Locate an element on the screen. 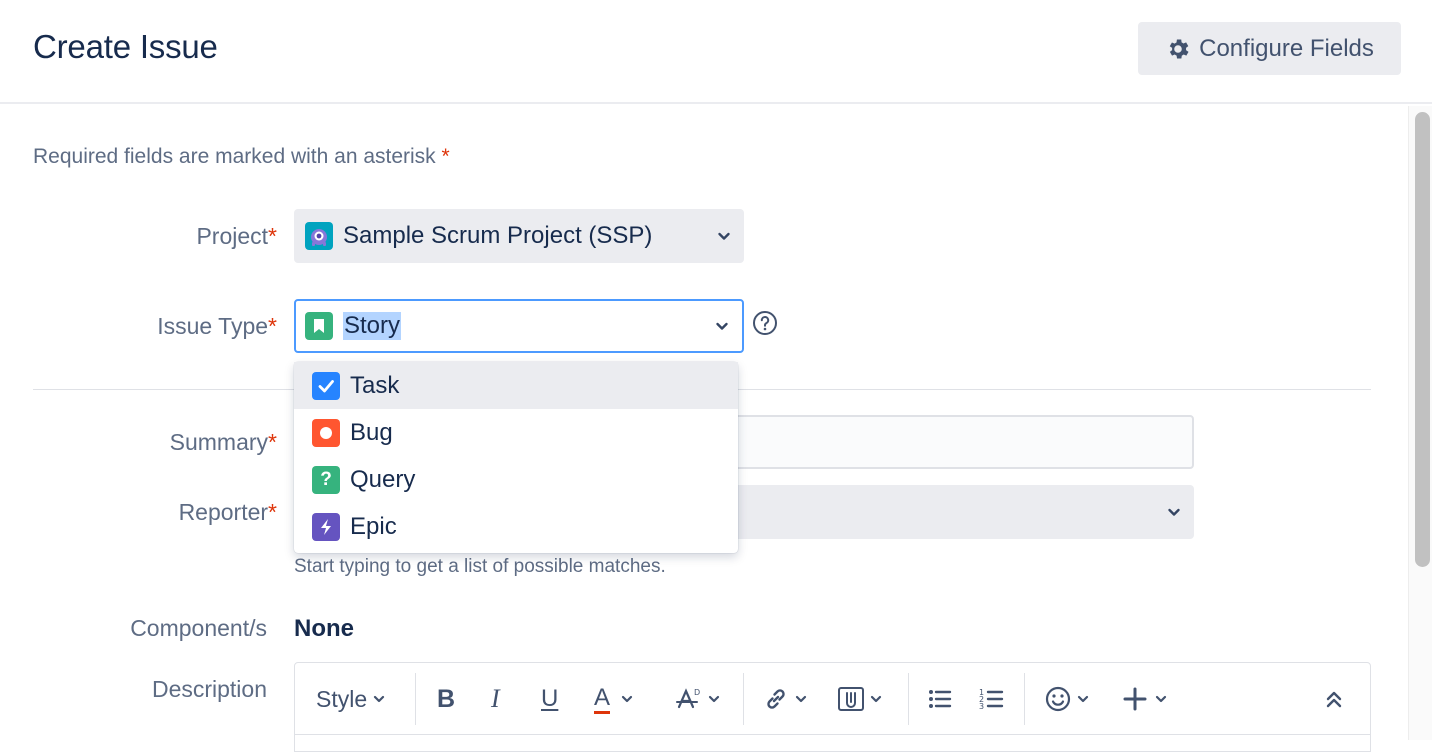 The image size is (1432, 752). double-chevron-up-icon is located at coordinates (1334, 699).